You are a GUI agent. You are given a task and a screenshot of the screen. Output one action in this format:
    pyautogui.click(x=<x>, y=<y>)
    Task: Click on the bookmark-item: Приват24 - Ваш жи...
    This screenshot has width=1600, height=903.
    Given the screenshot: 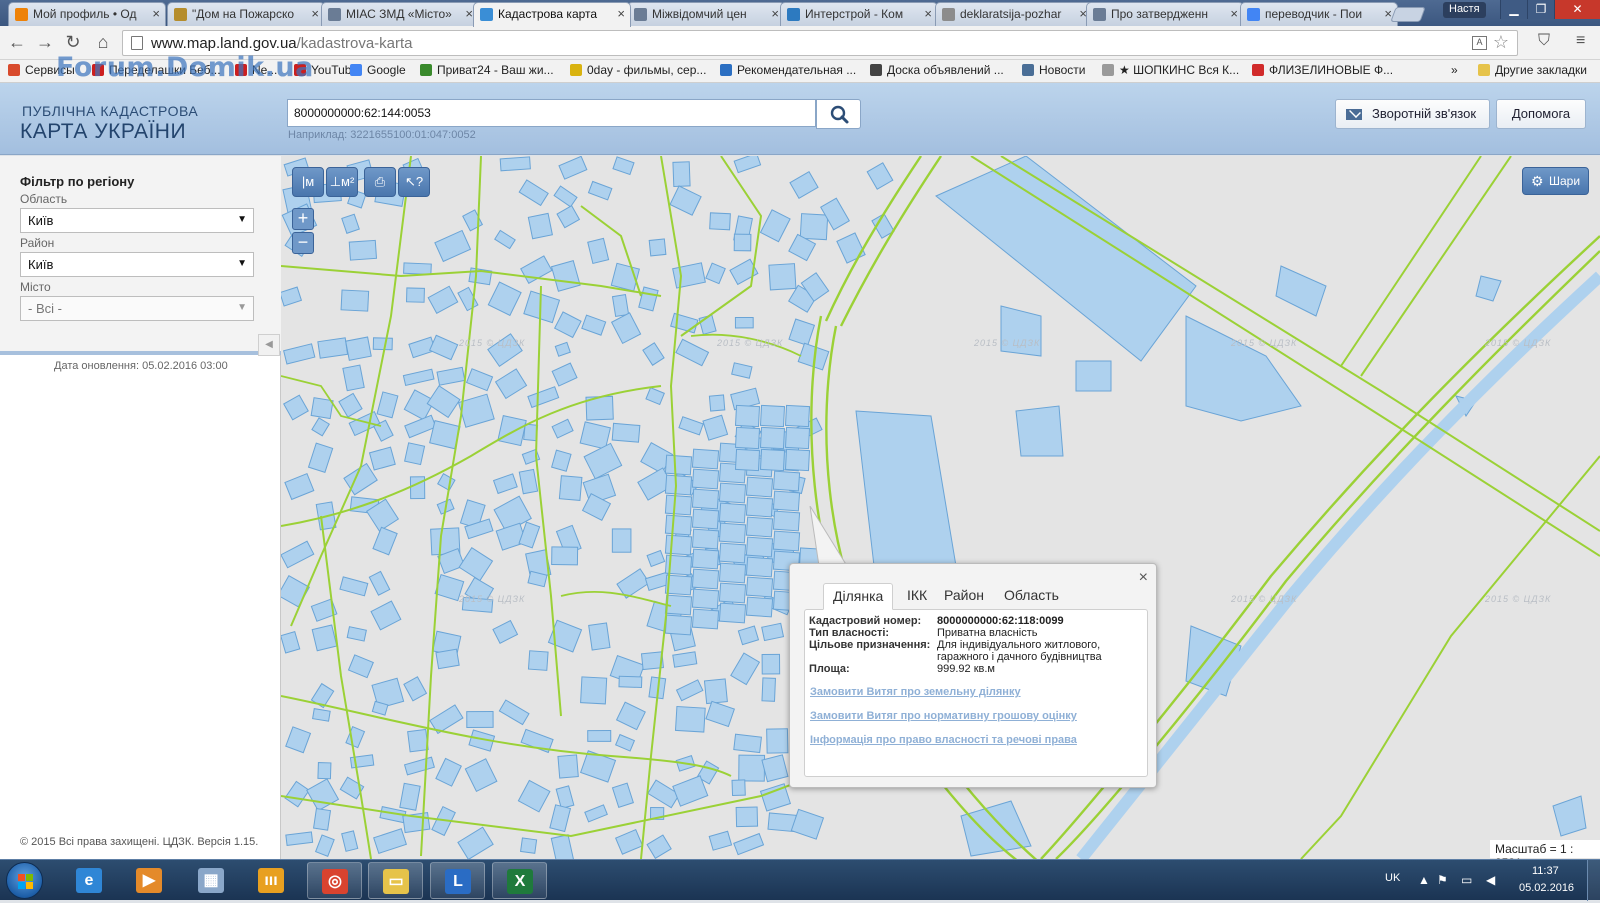 What is the action you would take?
    pyautogui.click(x=487, y=70)
    